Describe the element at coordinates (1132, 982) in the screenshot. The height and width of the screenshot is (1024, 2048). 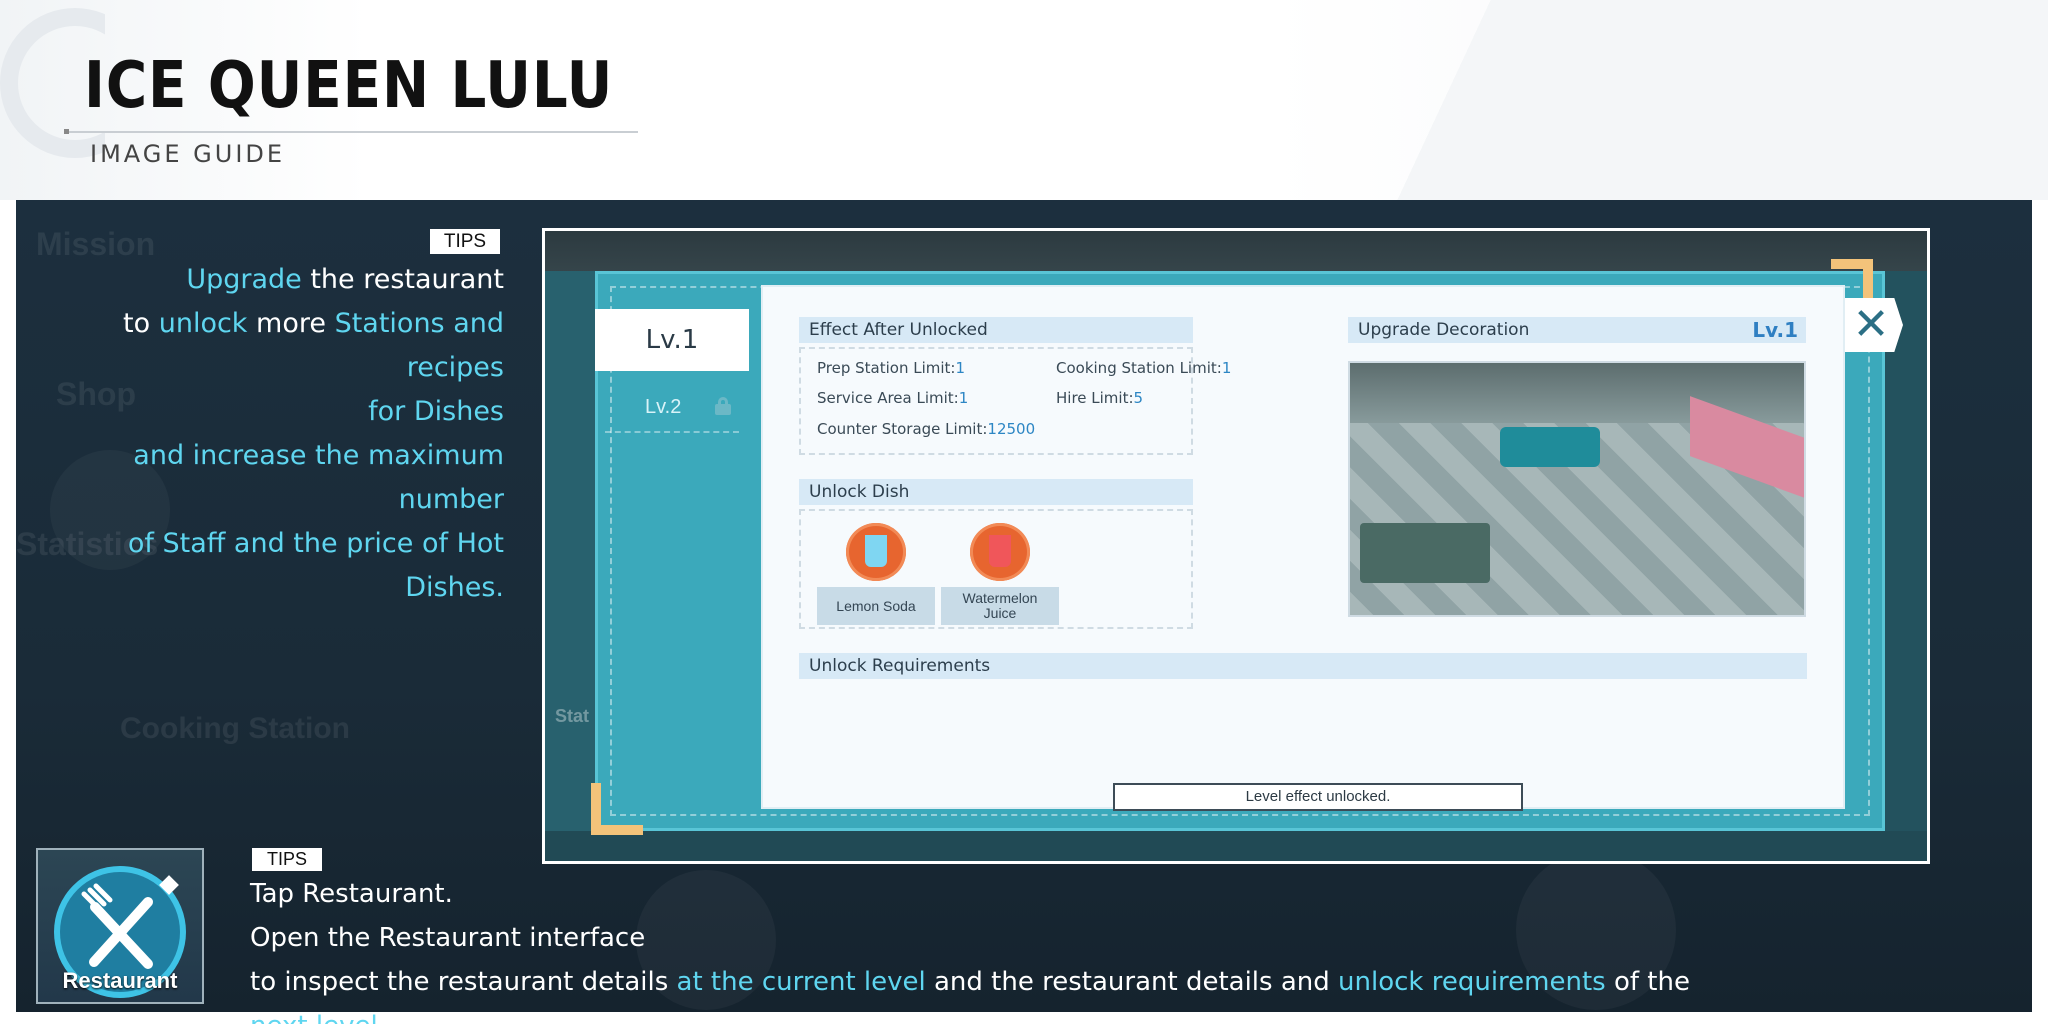
I see `tips-text-part: and the restaurant details and` at that location.